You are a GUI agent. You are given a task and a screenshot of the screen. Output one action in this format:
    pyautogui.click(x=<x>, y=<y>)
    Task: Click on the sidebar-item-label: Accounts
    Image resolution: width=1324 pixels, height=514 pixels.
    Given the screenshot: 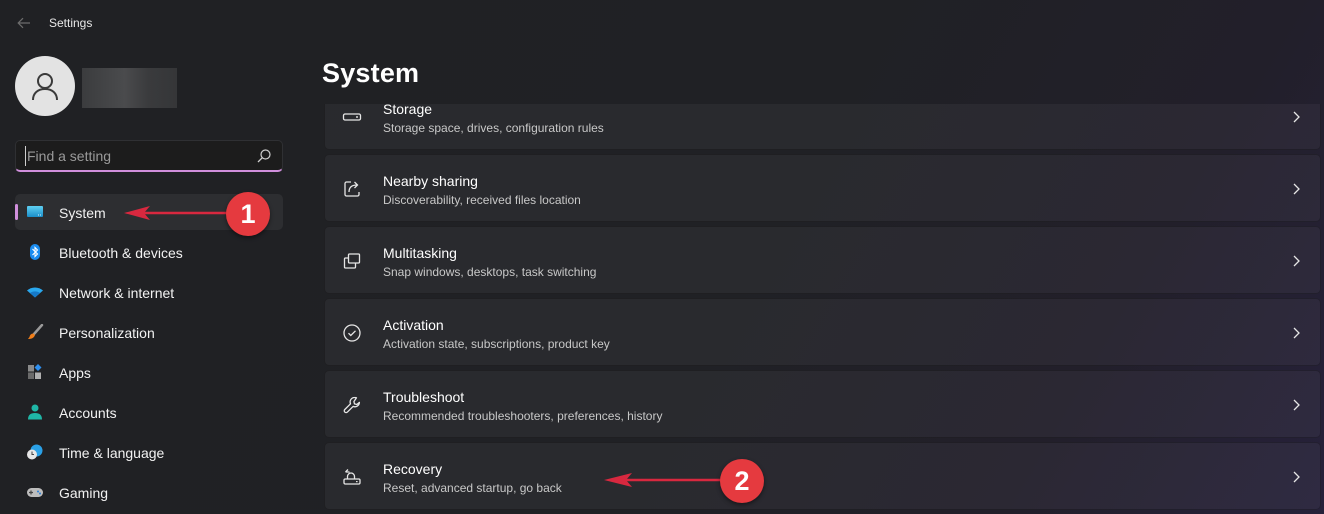 What is the action you would take?
    pyautogui.click(x=88, y=413)
    